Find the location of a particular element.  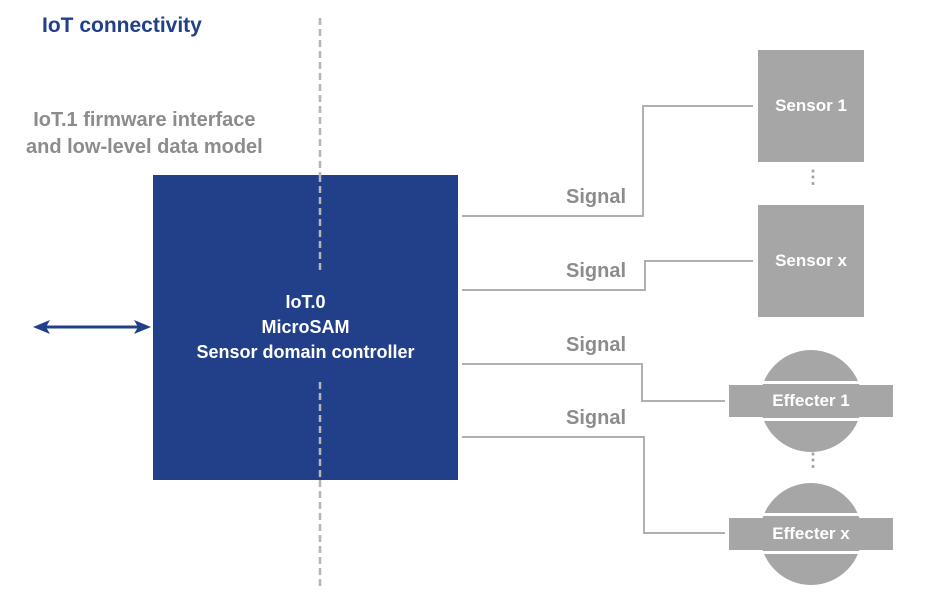

controller-label-line-2: MicroSAM is located at coordinates (305, 327).